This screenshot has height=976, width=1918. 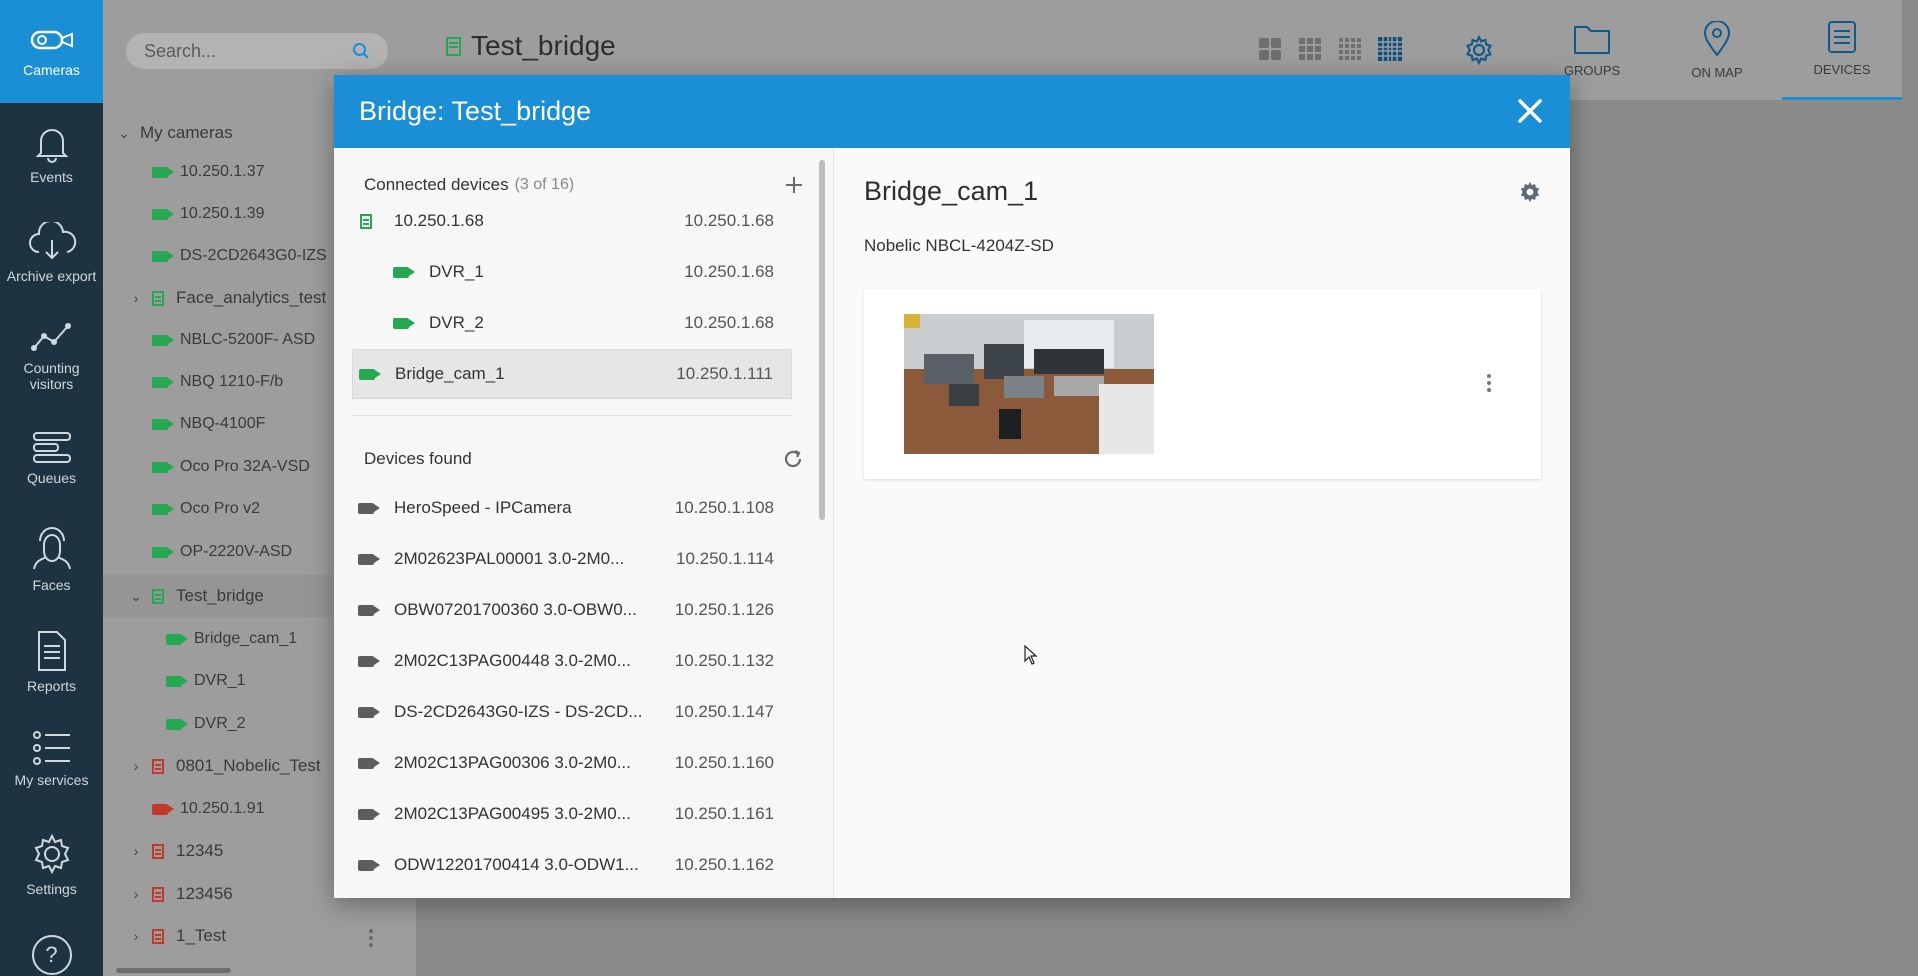 I want to click on tree-item: DVR_1, so click(x=206, y=681).